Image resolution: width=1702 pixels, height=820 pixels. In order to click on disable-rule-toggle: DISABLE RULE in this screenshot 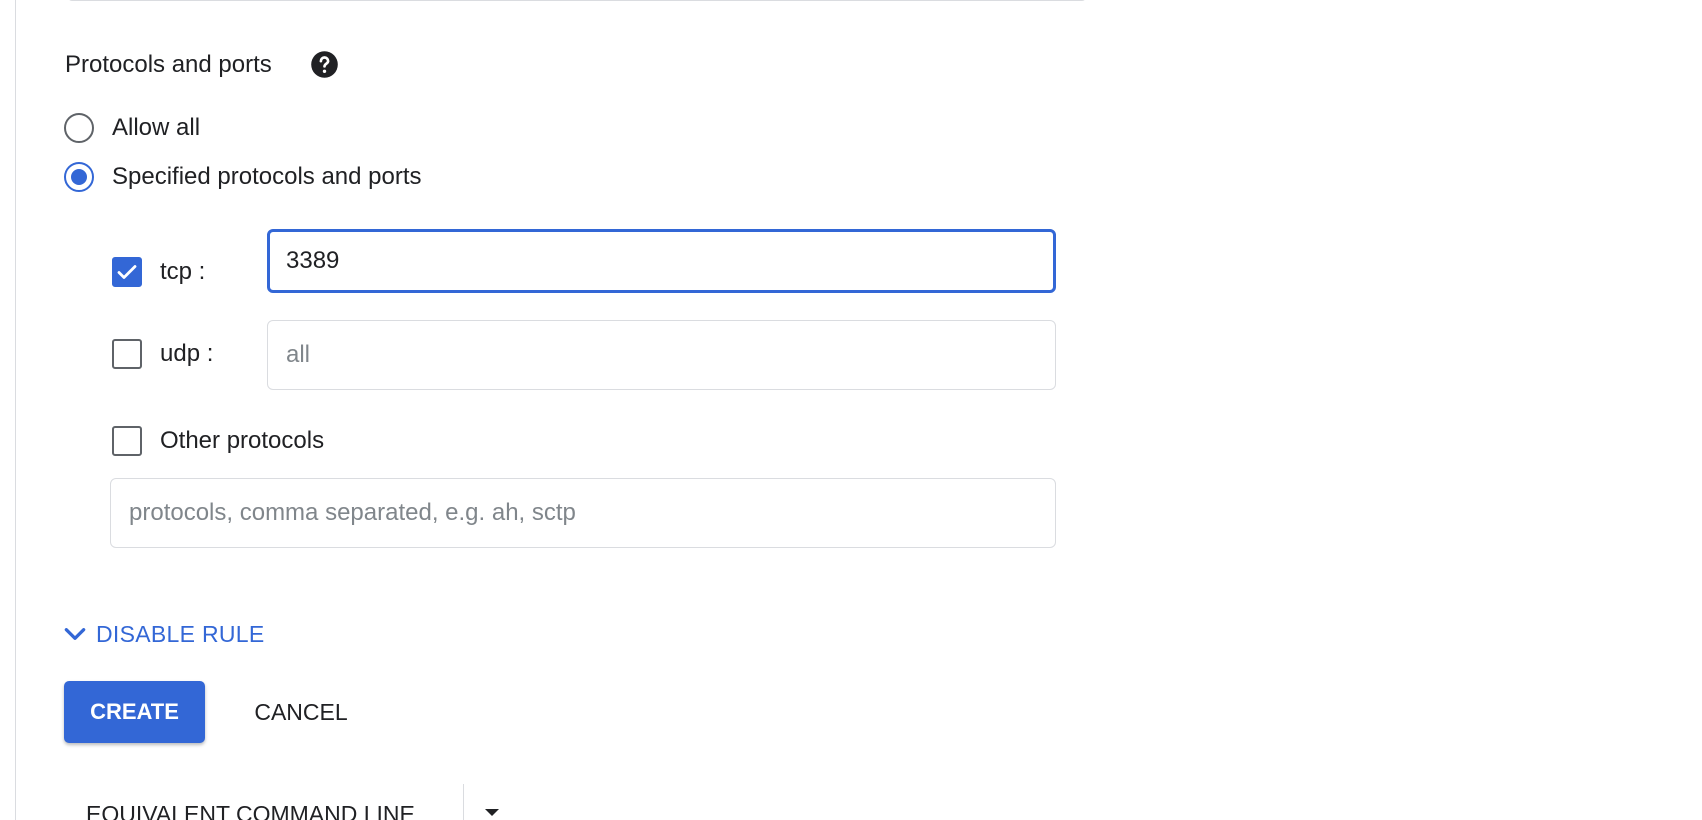, I will do `click(163, 634)`.